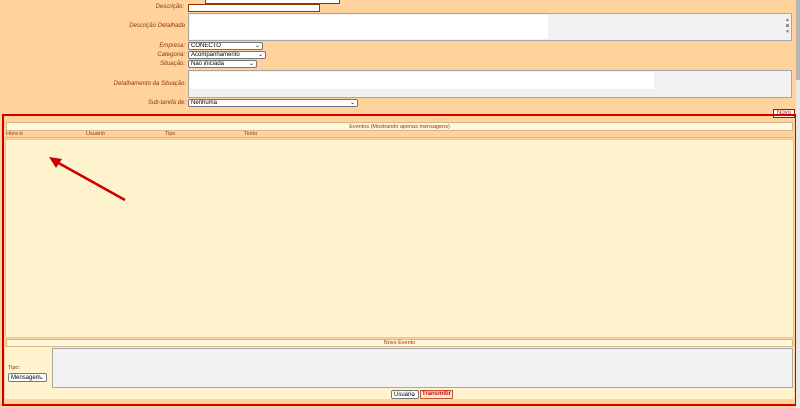 This screenshot has height=408, width=800. I want to click on tipo-select: Mensagem ⌄, so click(27, 377).